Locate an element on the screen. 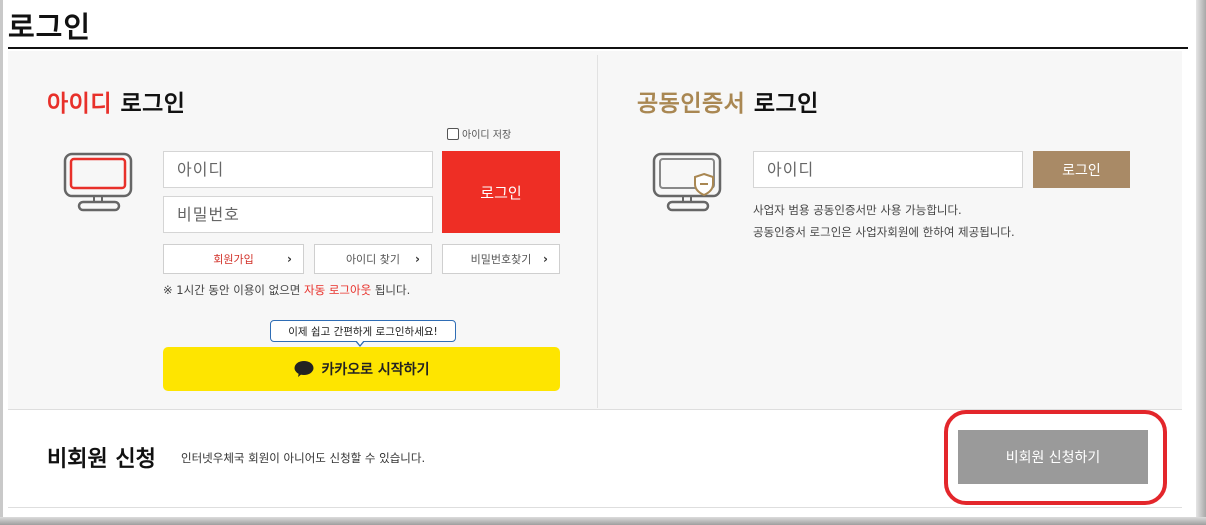  cert-login-title: 공동인증서 로그인 is located at coordinates (728, 101).